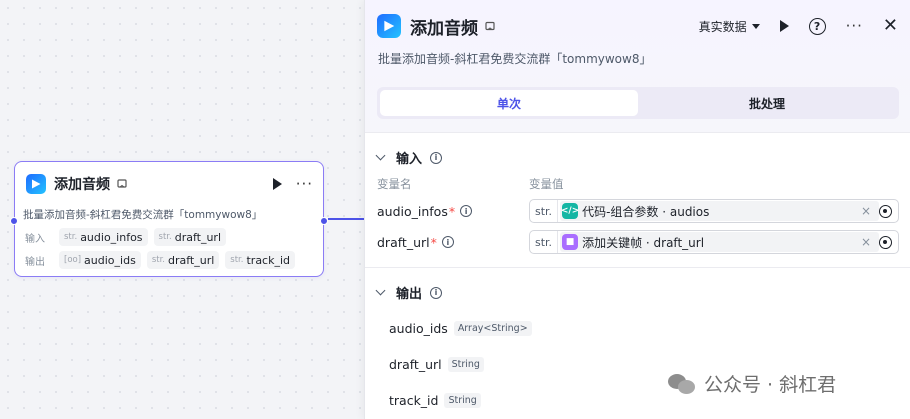 Image resolution: width=910 pixels, height=419 pixels. Describe the element at coordinates (277, 184) in the screenshot. I see `node-run-icon` at that location.